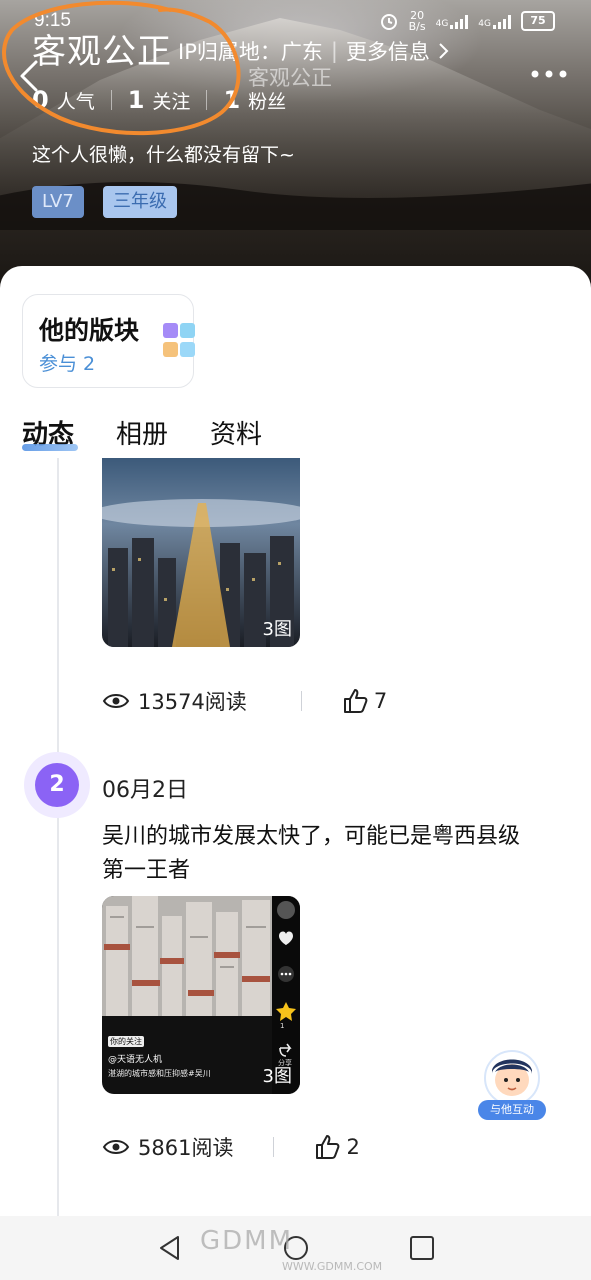 This screenshot has height=1280, width=591. Describe the element at coordinates (444, 51) in the screenshot. I see `chevron-right-icon` at that location.